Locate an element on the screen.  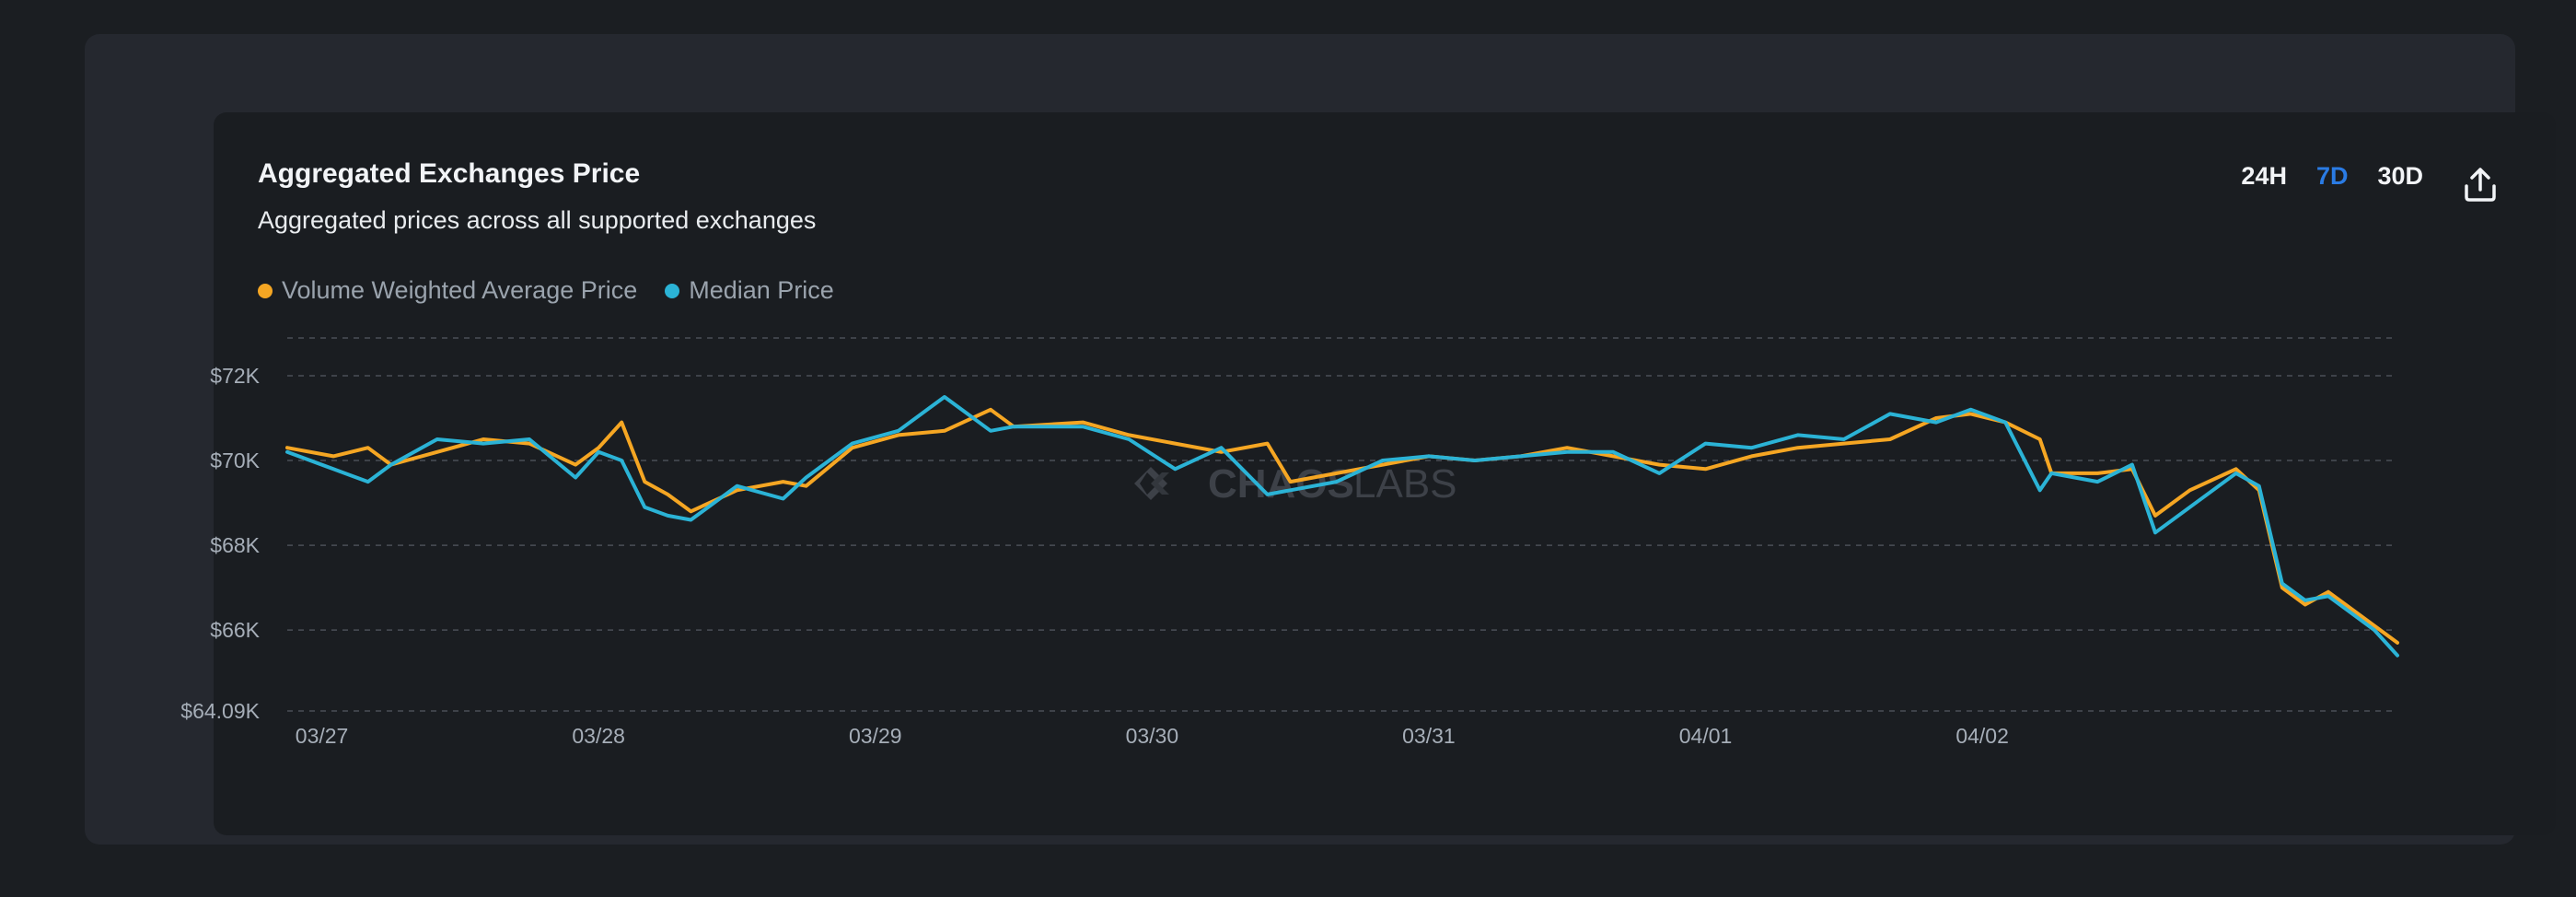
y-tick-label: $64.09K is located at coordinates (220, 711).